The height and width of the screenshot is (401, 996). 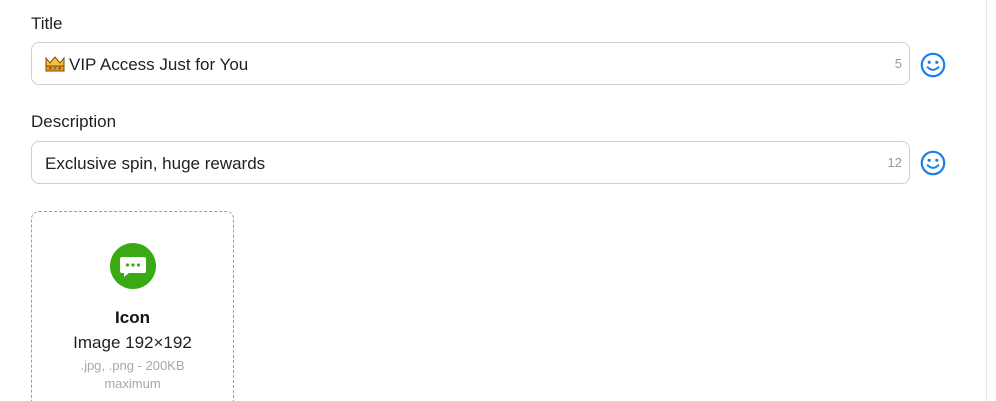 What do you see at coordinates (133, 266) in the screenshot?
I see `chat-bubble-icon` at bounding box center [133, 266].